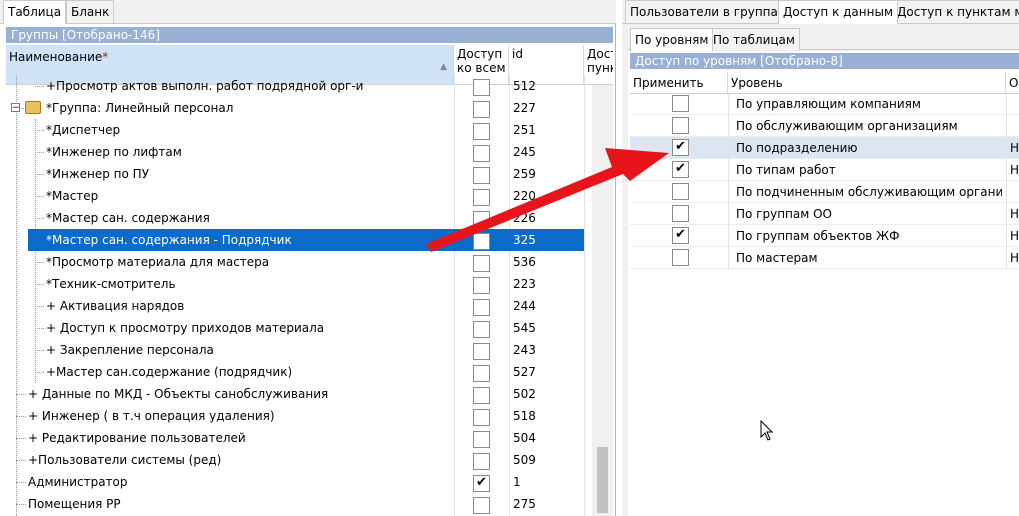  Describe the element at coordinates (867, 82) in the screenshot. I see `column-header-level: Уровень` at that location.